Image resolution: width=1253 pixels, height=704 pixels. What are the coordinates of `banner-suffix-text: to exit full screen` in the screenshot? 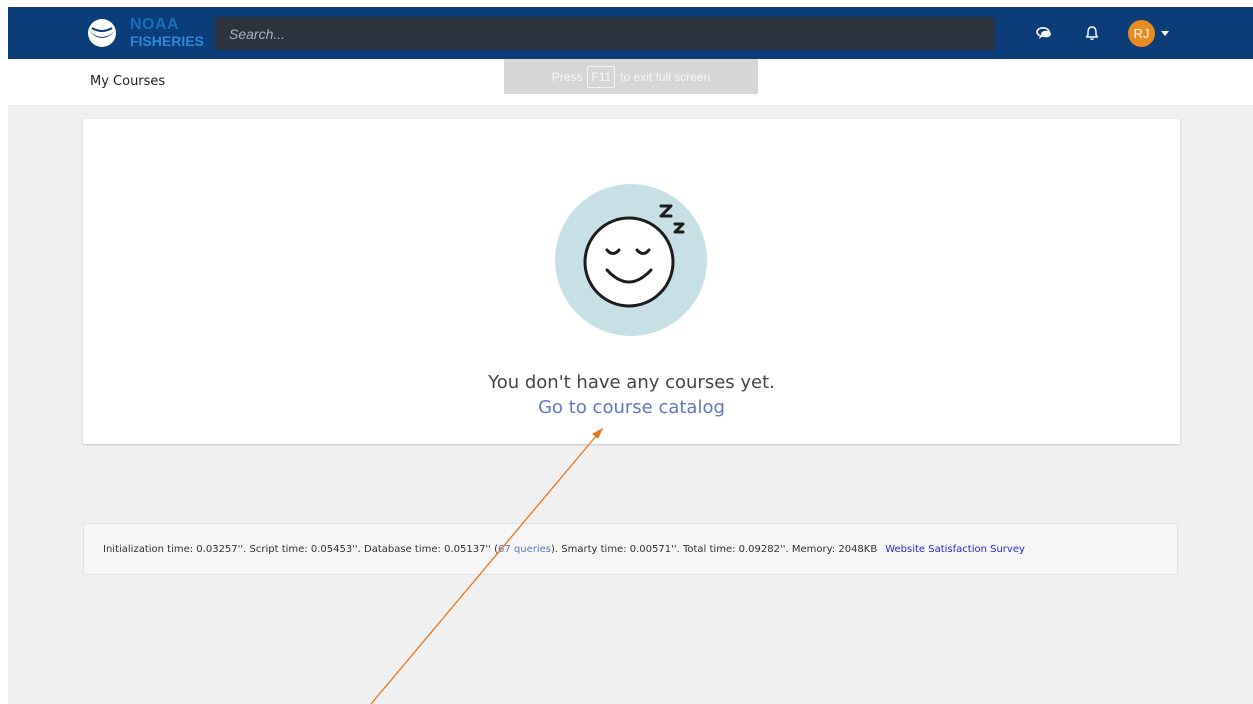 It's located at (665, 76).